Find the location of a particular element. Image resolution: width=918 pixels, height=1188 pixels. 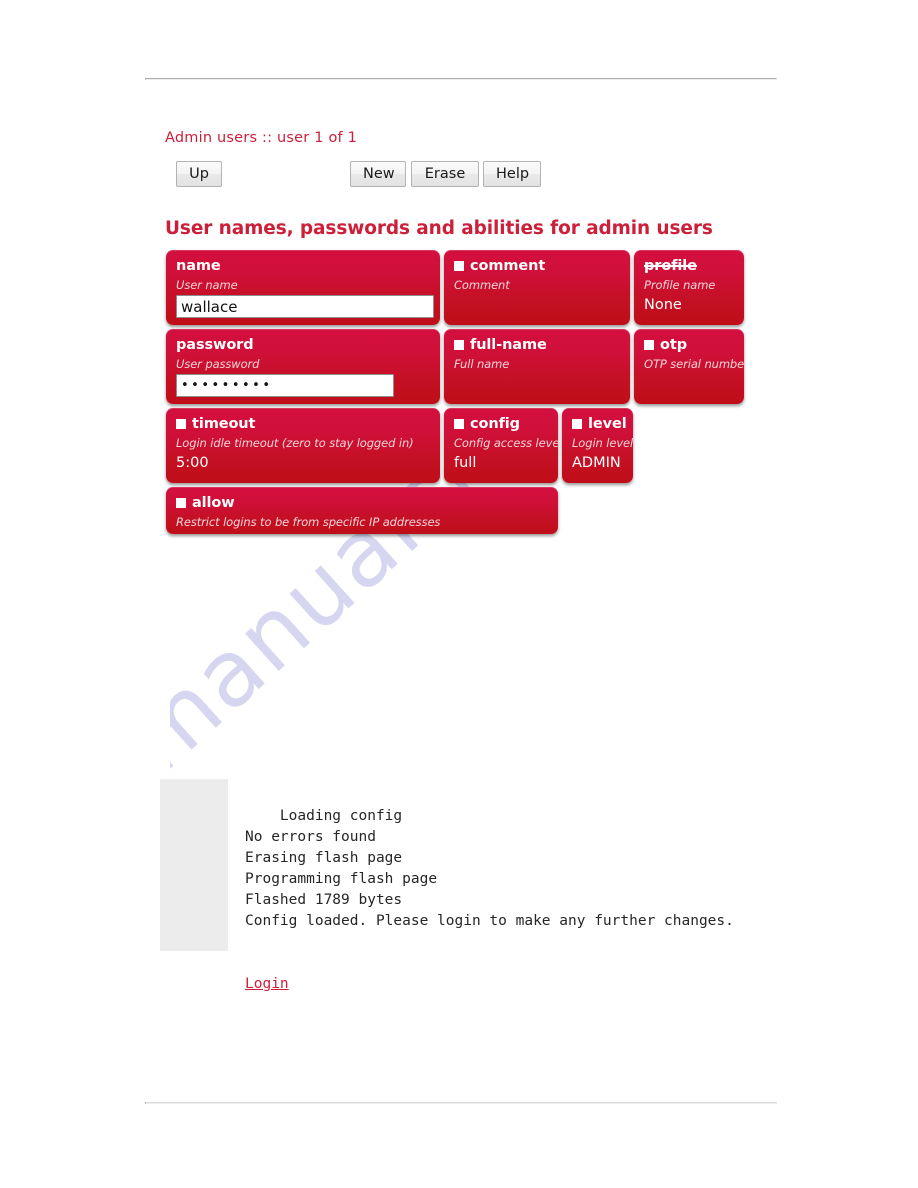

card-full-name-label: full-name is located at coordinates (508, 345).